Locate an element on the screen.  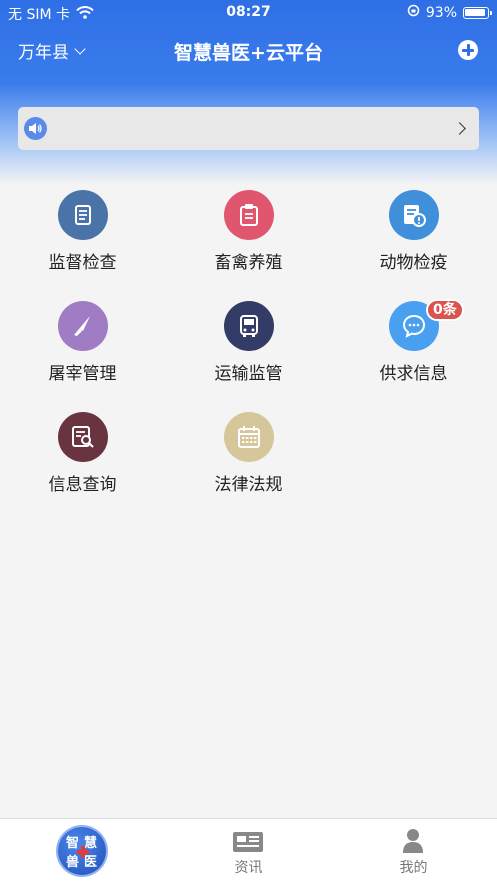
tab-label: 我的 is located at coordinates (413, 868).